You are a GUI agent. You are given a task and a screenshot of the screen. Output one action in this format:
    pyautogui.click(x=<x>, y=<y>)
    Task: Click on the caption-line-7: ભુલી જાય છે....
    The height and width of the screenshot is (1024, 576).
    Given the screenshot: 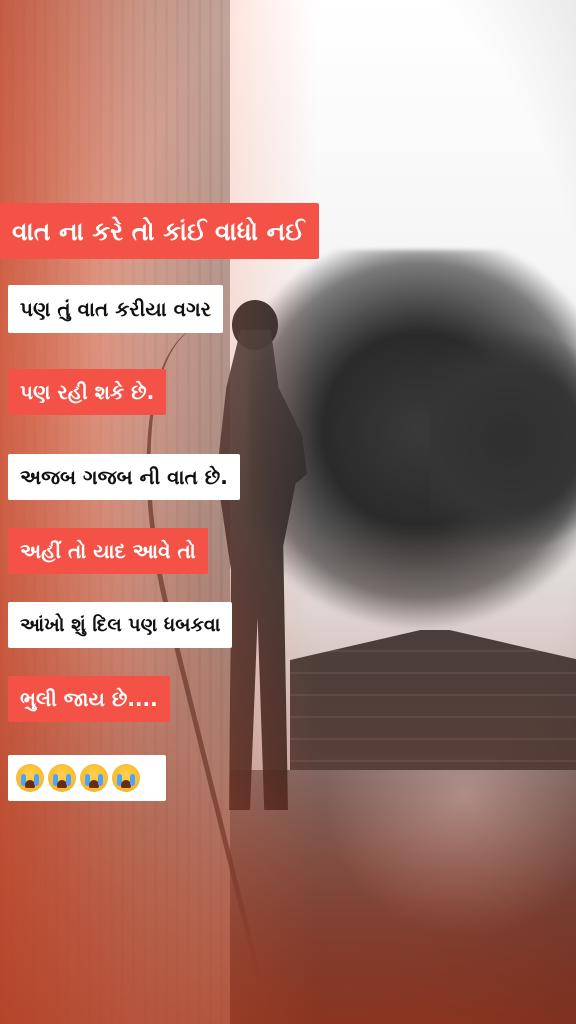 What is the action you would take?
    pyautogui.click(x=89, y=699)
    